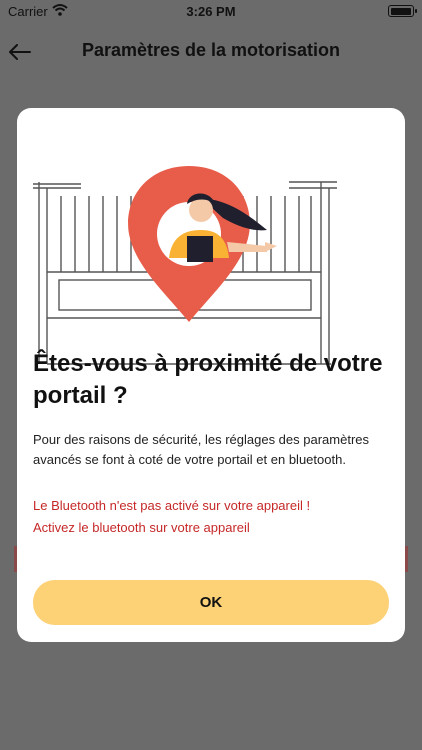 The image size is (422, 750). What do you see at coordinates (141, 527) in the screenshot?
I see `enable-bluetooth-hint: Activez le bluetooth sur votre appareil` at bounding box center [141, 527].